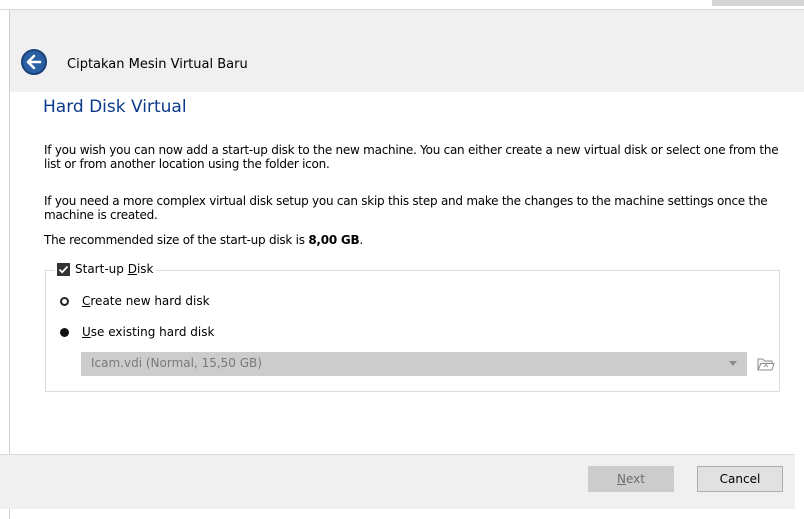 This screenshot has height=519, width=804. Describe the element at coordinates (63, 269) in the screenshot. I see `checkbox-checked-icon` at that location.